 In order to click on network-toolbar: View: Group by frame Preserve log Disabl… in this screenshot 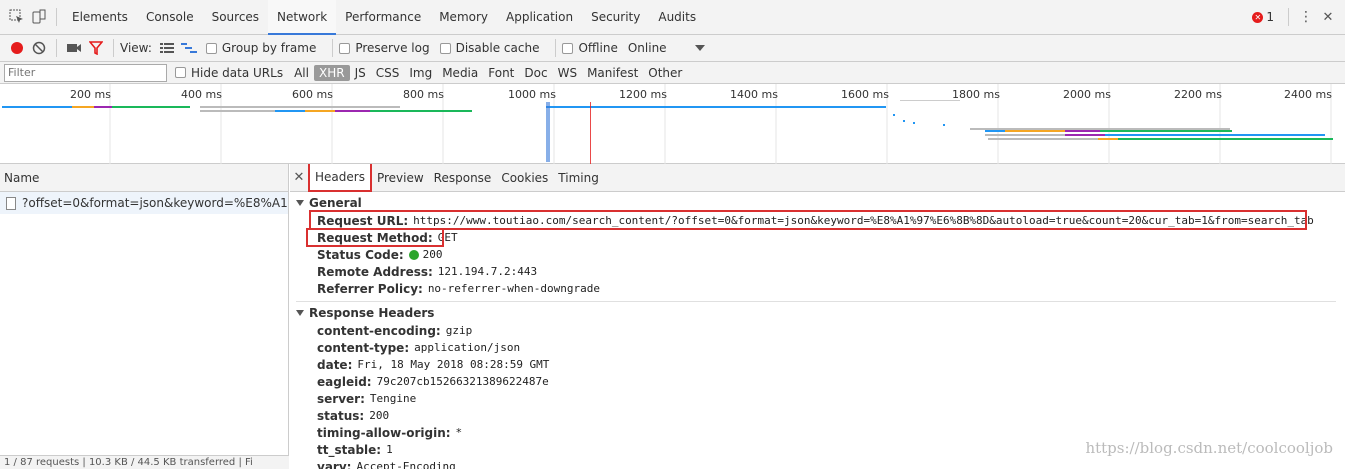, I will do `click(672, 48)`.